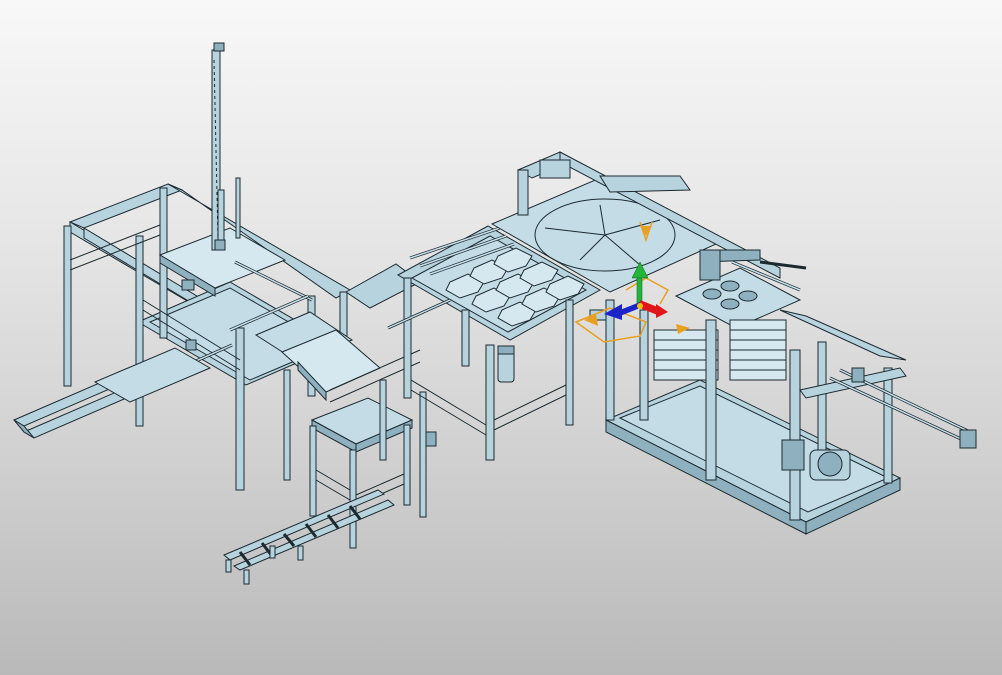 Image resolution: width=1002 pixels, height=675 pixels. I want to click on stacked-tiles, so click(720, 350).